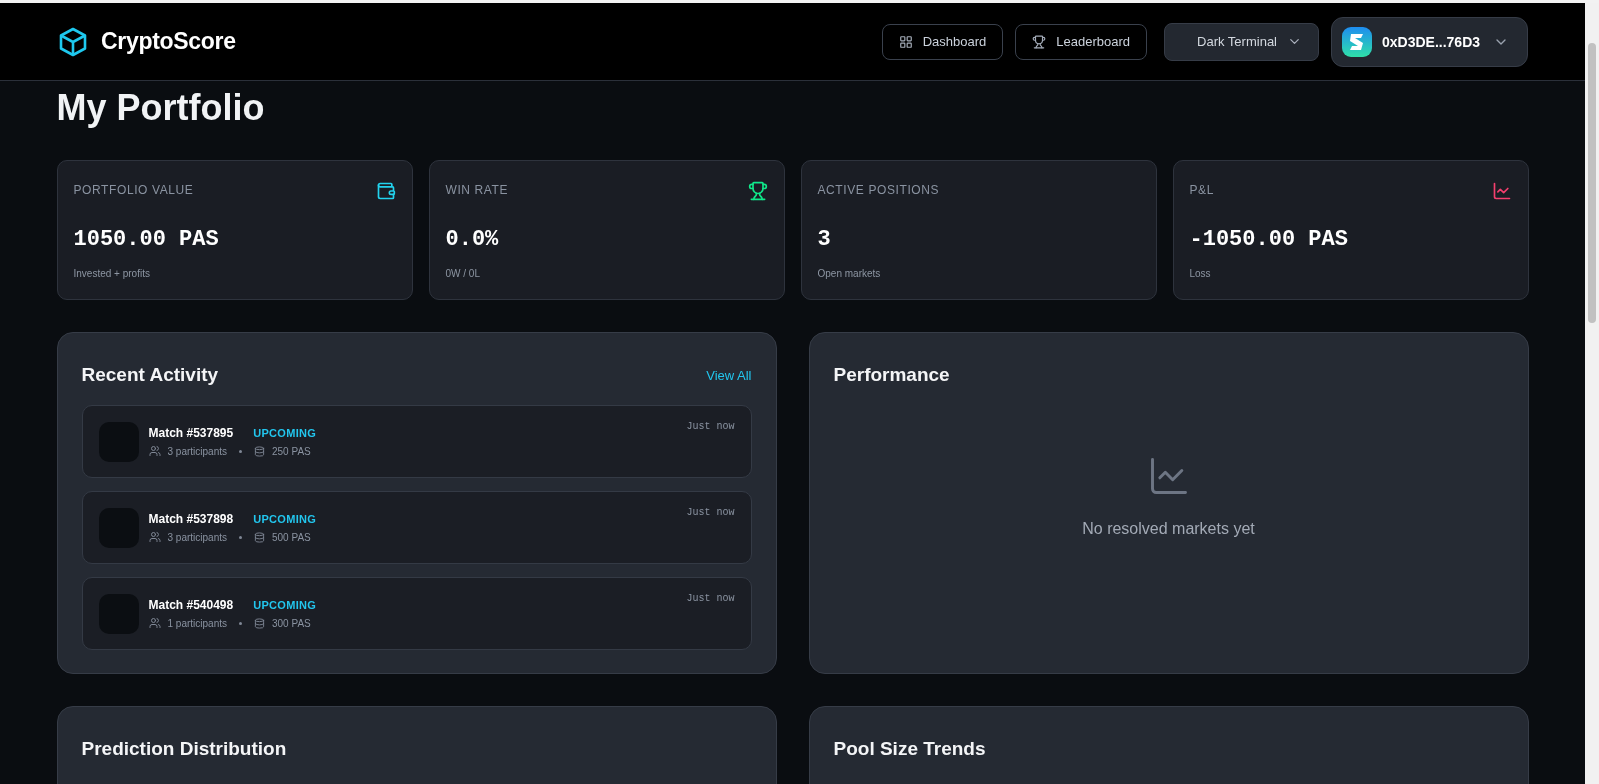 The image size is (1599, 784). Describe the element at coordinates (1269, 239) in the screenshot. I see `stat-value: -1050.00 PAS` at that location.